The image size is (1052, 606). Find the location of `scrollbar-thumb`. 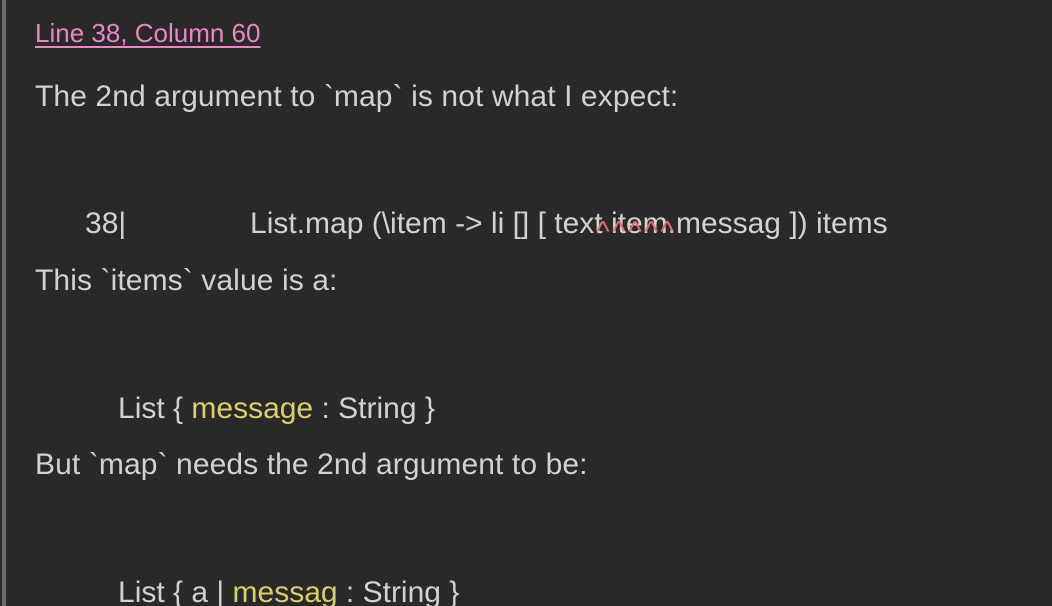

scrollbar-thumb is located at coordinates (4, 303).